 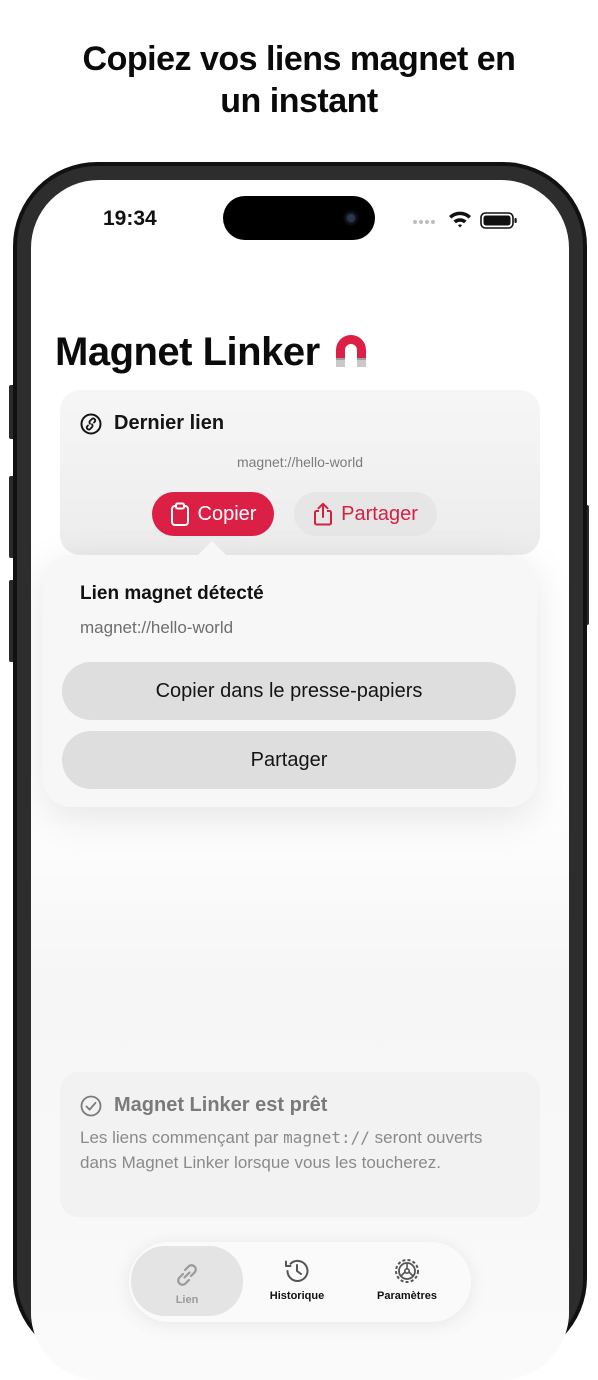 I want to click on copy-to-clipboard-button: Copier dans le presse-papiers, so click(x=289, y=691).